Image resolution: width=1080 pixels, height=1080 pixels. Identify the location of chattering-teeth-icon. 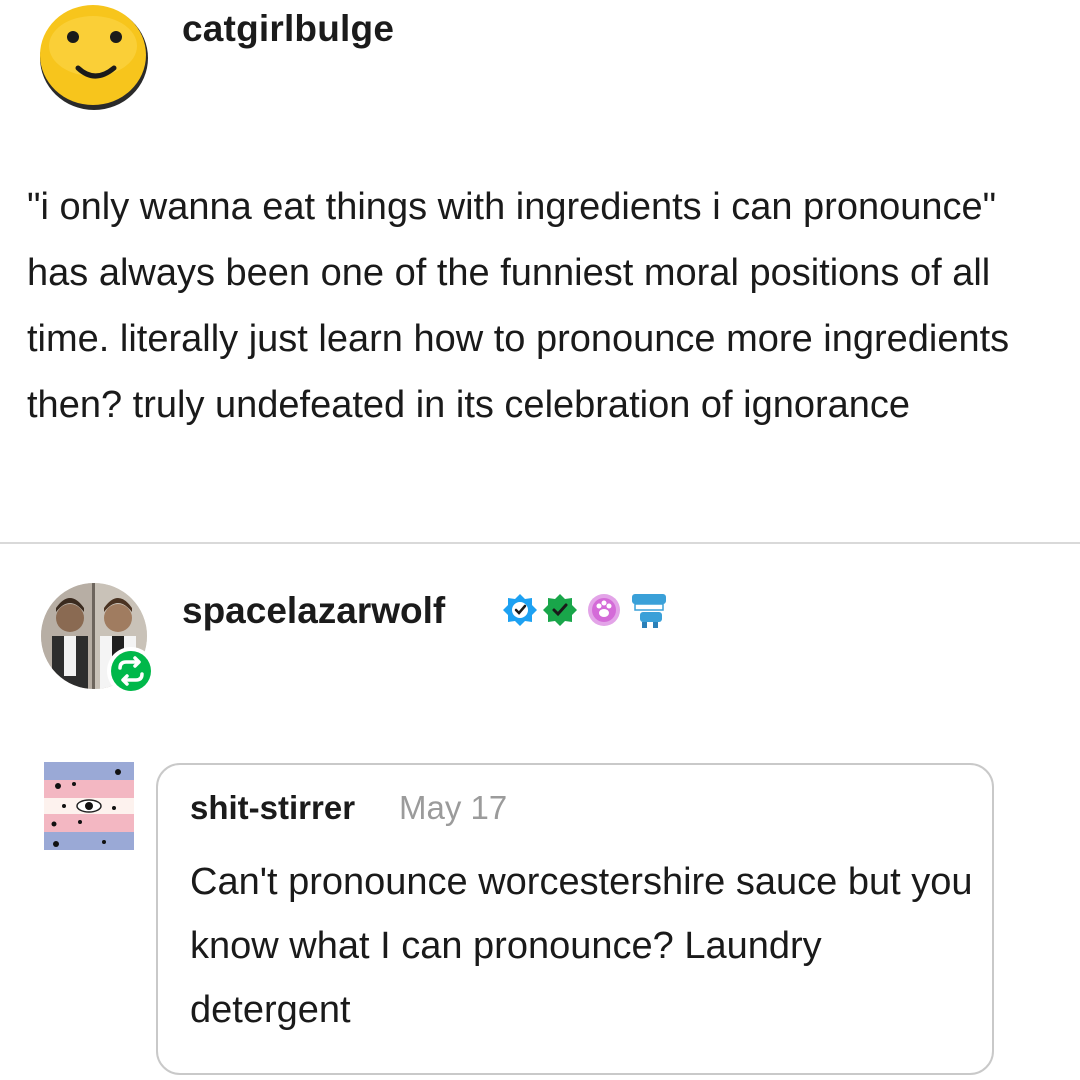
(649, 611).